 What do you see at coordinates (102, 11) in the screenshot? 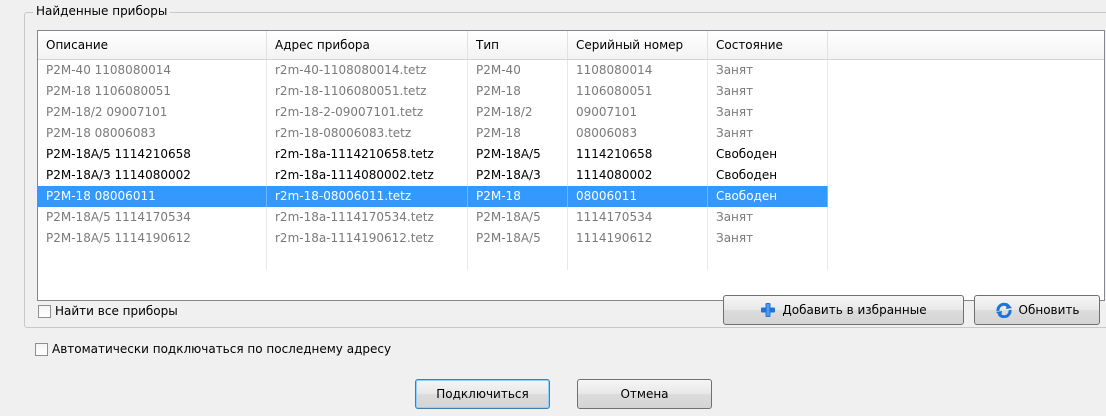
I see `group-title: Найденные приборы` at bounding box center [102, 11].